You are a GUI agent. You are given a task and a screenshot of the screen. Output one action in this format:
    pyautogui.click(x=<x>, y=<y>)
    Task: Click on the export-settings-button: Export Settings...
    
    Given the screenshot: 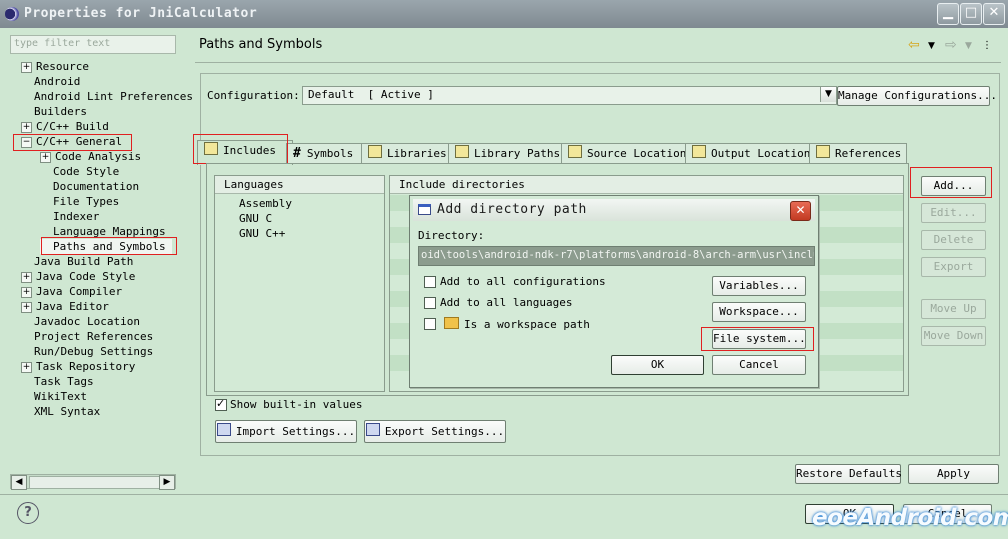 What is the action you would take?
    pyautogui.click(x=435, y=431)
    